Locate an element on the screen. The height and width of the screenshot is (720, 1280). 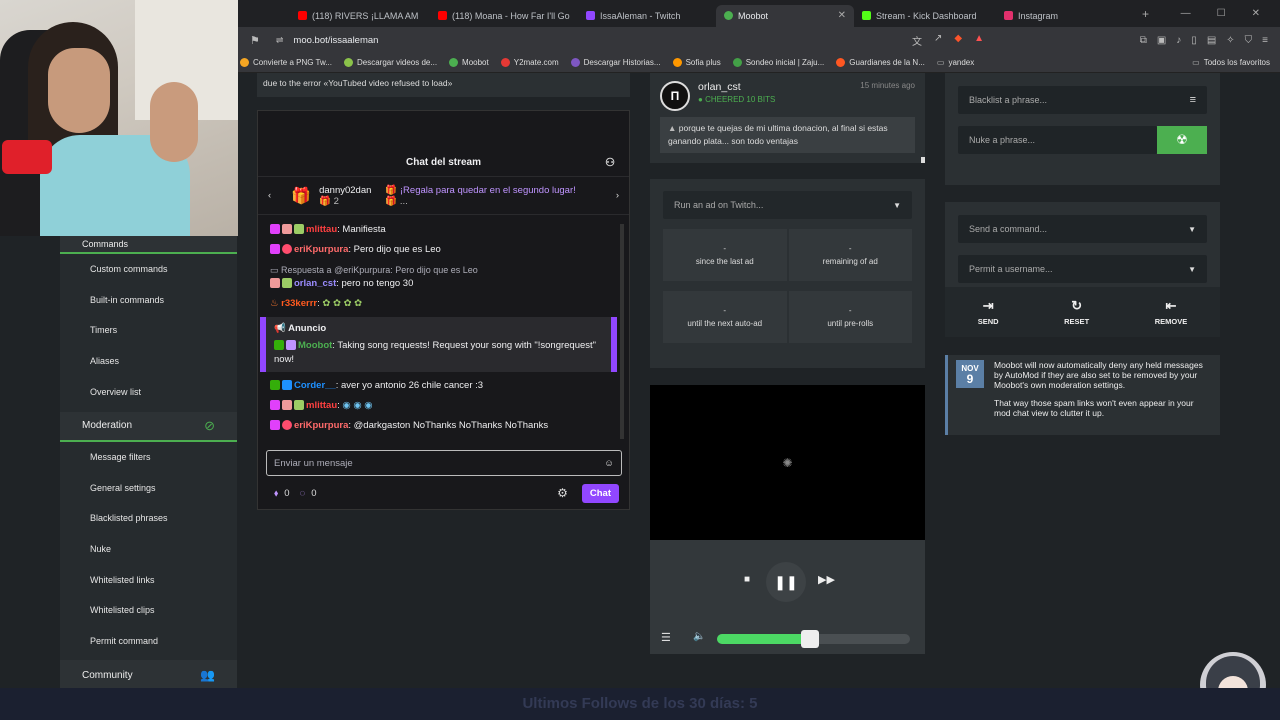
sidebar-item-permit-command: Permit command is located at coordinates (148, 641).